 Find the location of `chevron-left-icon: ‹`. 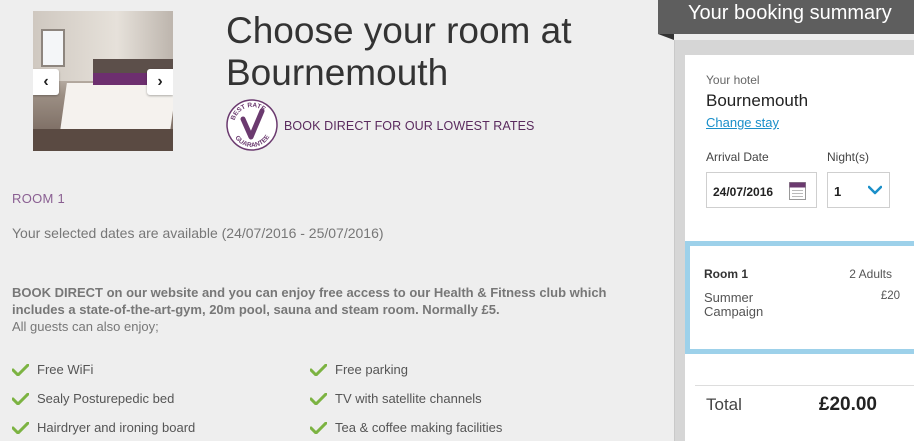

chevron-left-icon: ‹ is located at coordinates (46, 81).